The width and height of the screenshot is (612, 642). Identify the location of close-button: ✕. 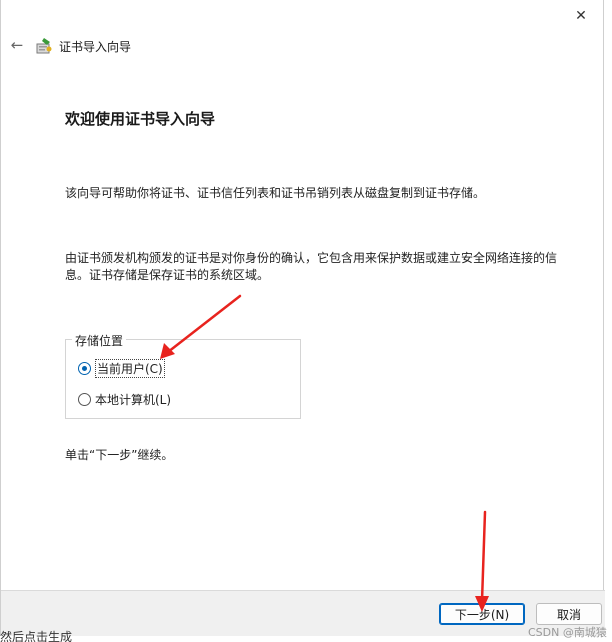
(581, 16).